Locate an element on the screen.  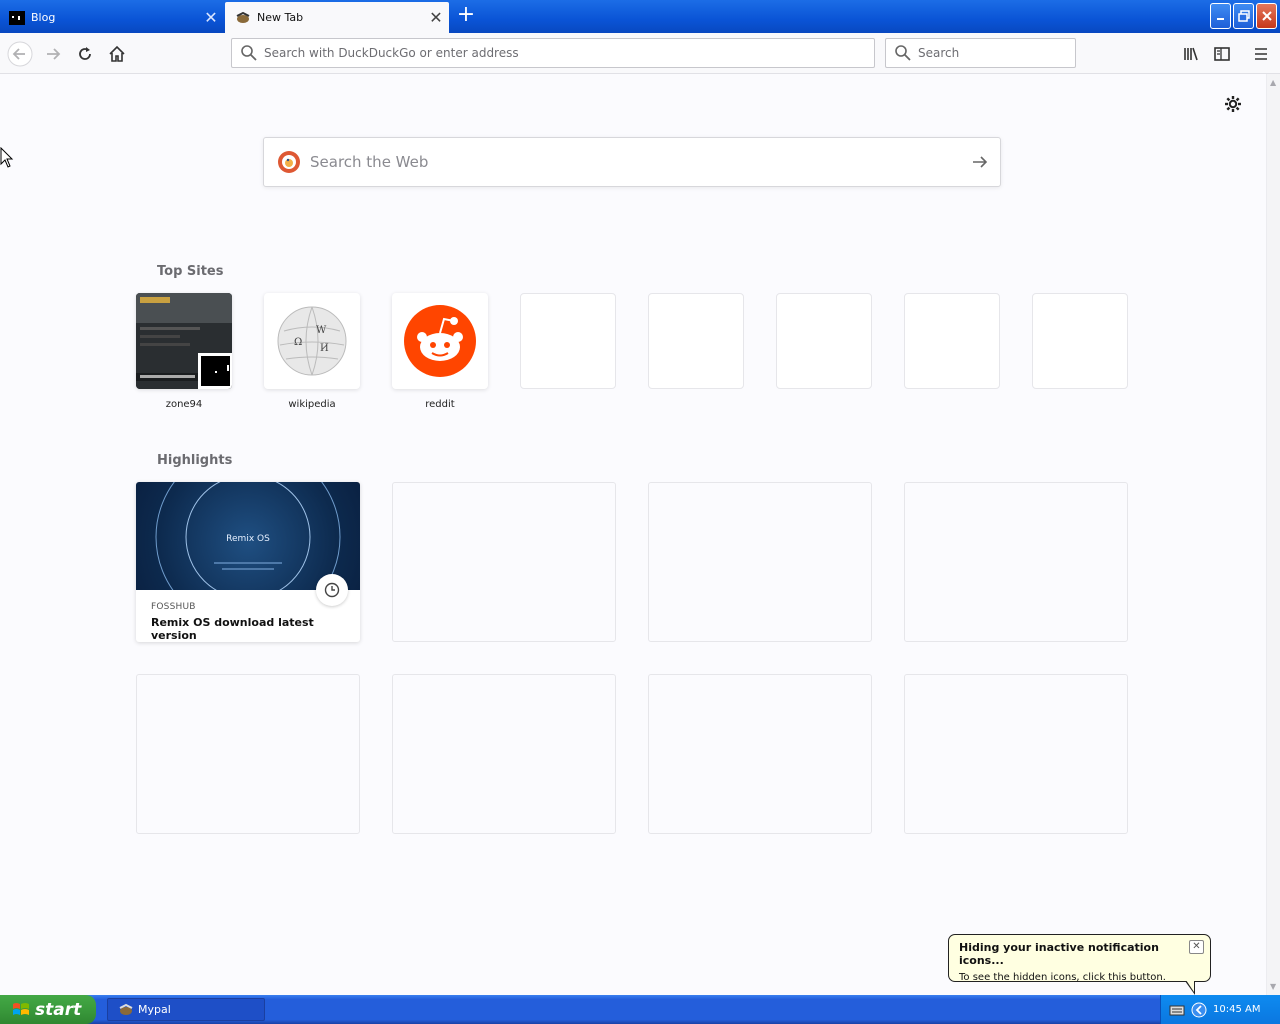
mouse-cursor-icon is located at coordinates (7, 157).